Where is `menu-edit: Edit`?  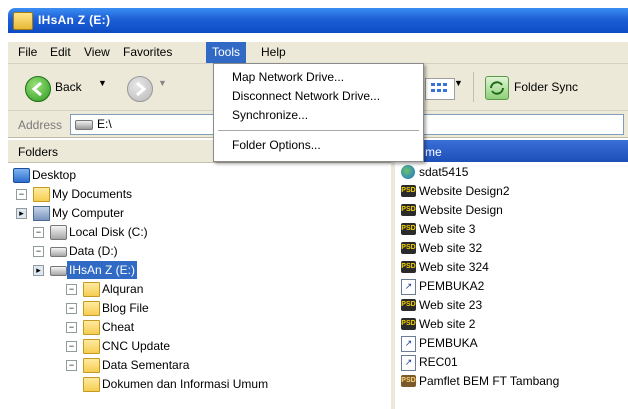 menu-edit: Edit is located at coordinates (60, 52).